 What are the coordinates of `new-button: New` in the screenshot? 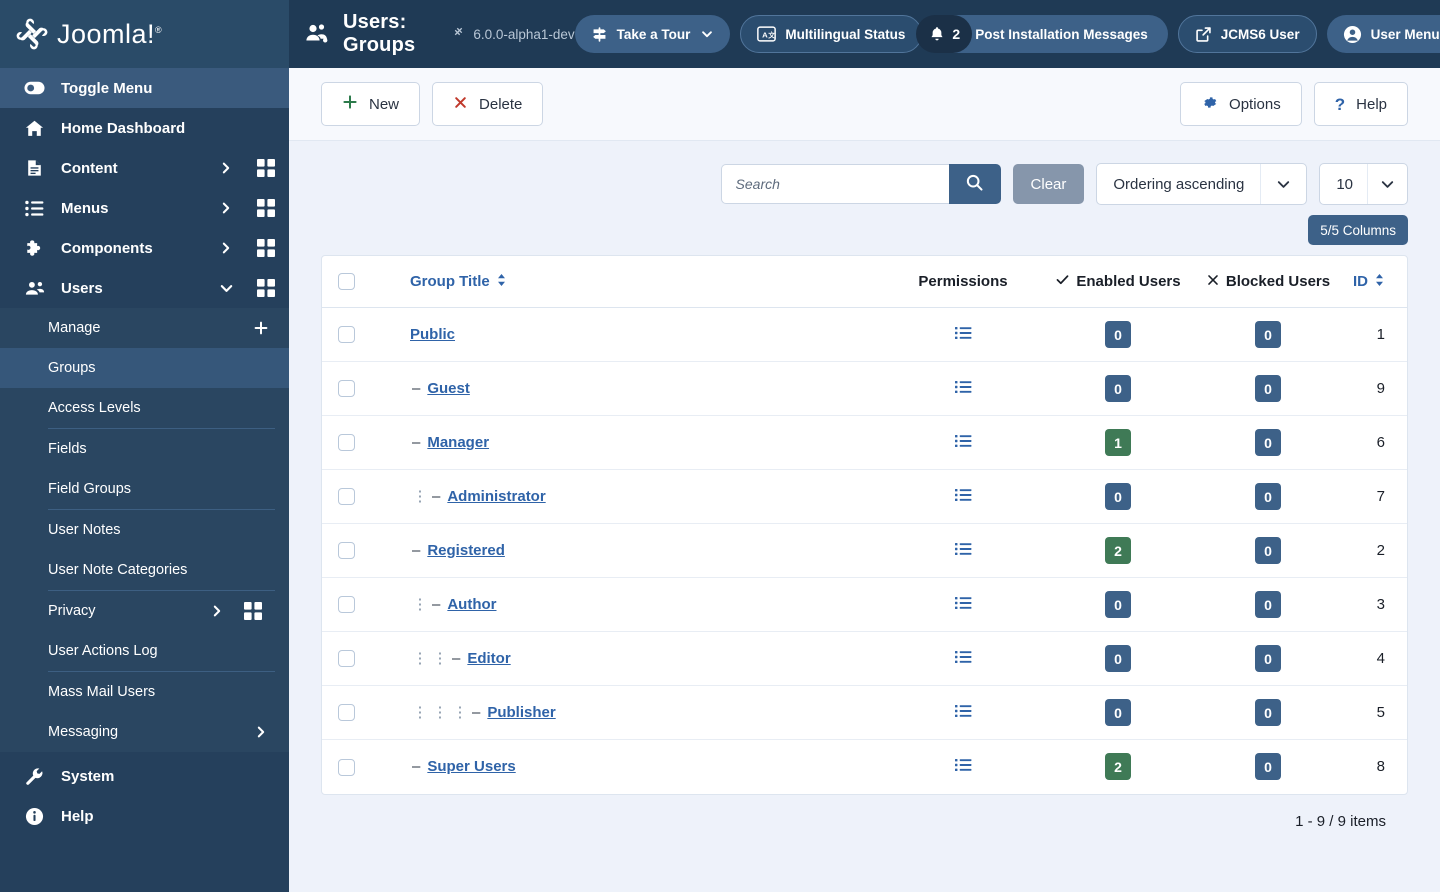 It's located at (371, 104).